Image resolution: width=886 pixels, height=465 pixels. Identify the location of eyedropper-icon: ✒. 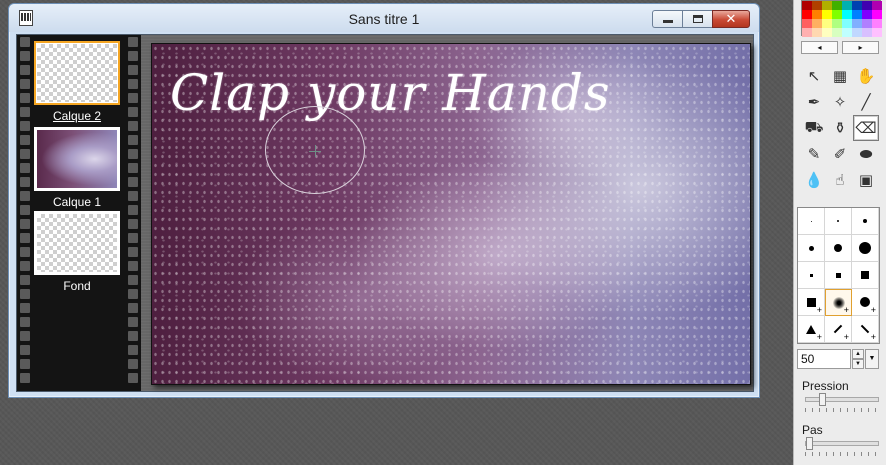
(814, 102).